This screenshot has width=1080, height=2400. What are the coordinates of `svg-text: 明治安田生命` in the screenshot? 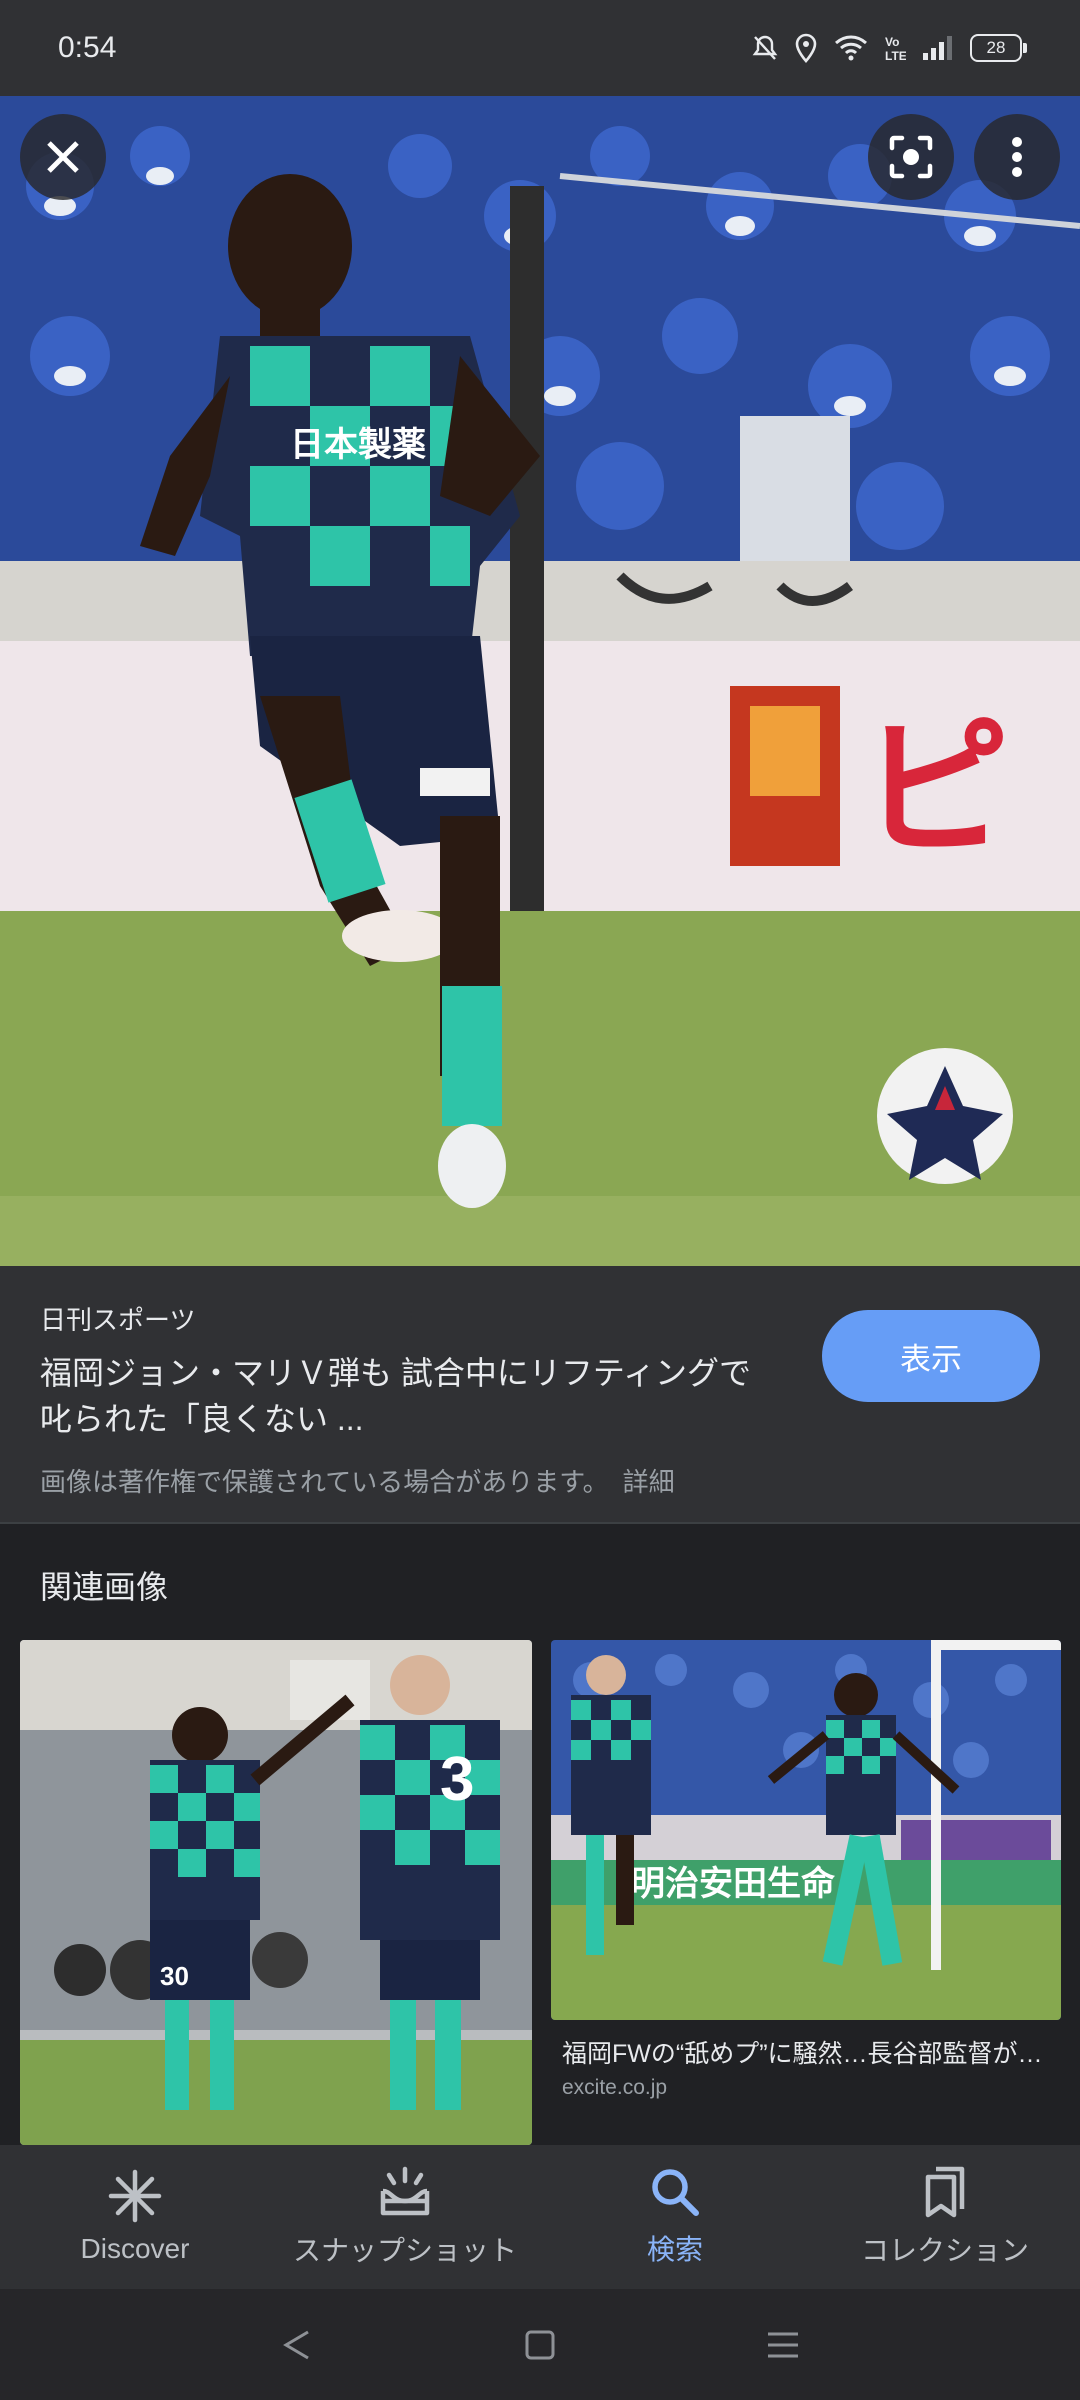 It's located at (733, 1883).